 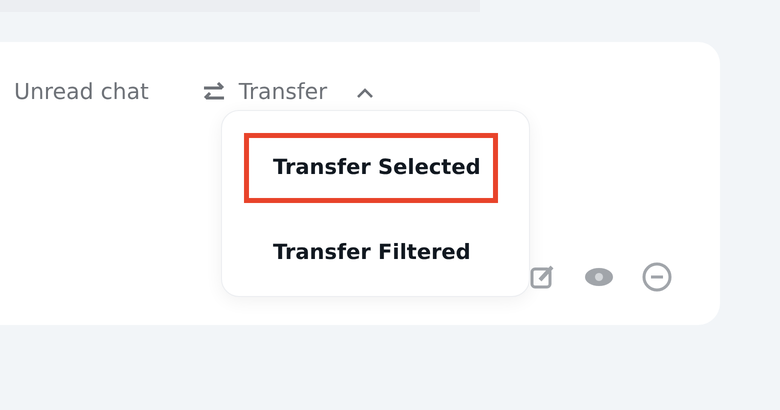 I want to click on filter-label: Unread chat, so click(x=81, y=92).